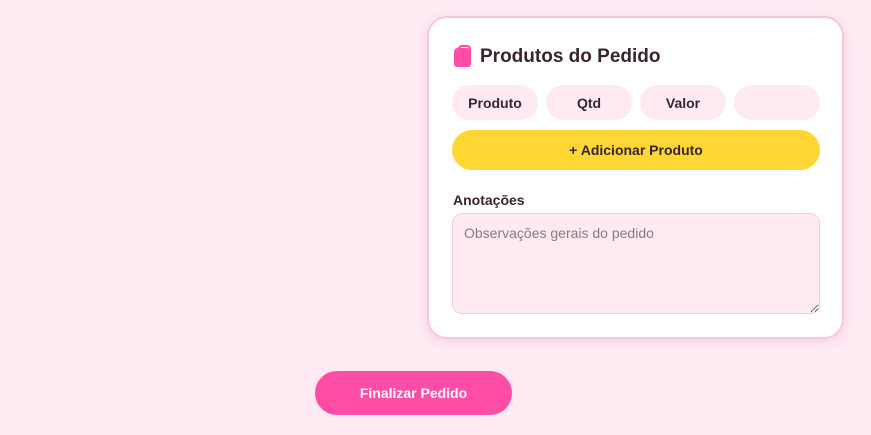  What do you see at coordinates (636, 102) in the screenshot?
I see `product-columns-header: Produto Qtd Valor` at bounding box center [636, 102].